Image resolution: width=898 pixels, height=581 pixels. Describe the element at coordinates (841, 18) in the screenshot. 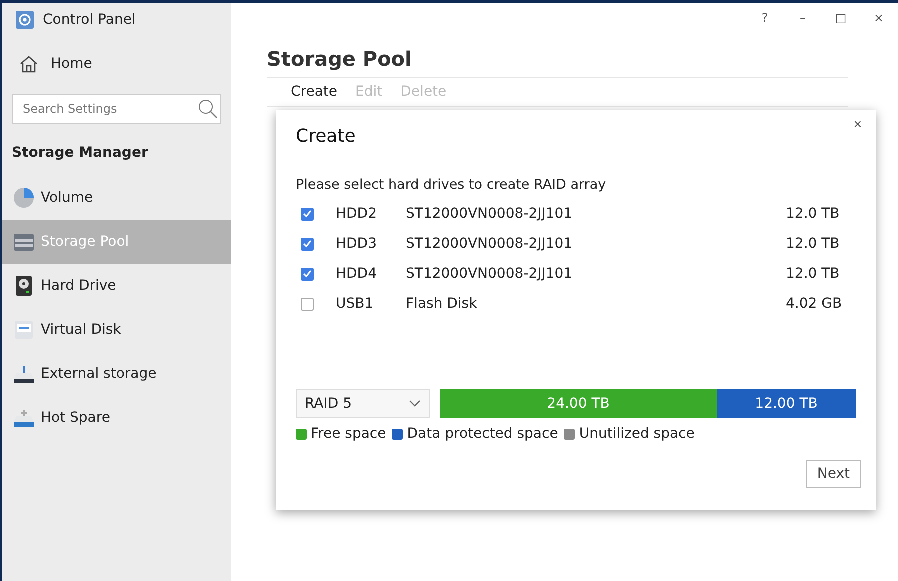

I see `maximize-button: □` at that location.